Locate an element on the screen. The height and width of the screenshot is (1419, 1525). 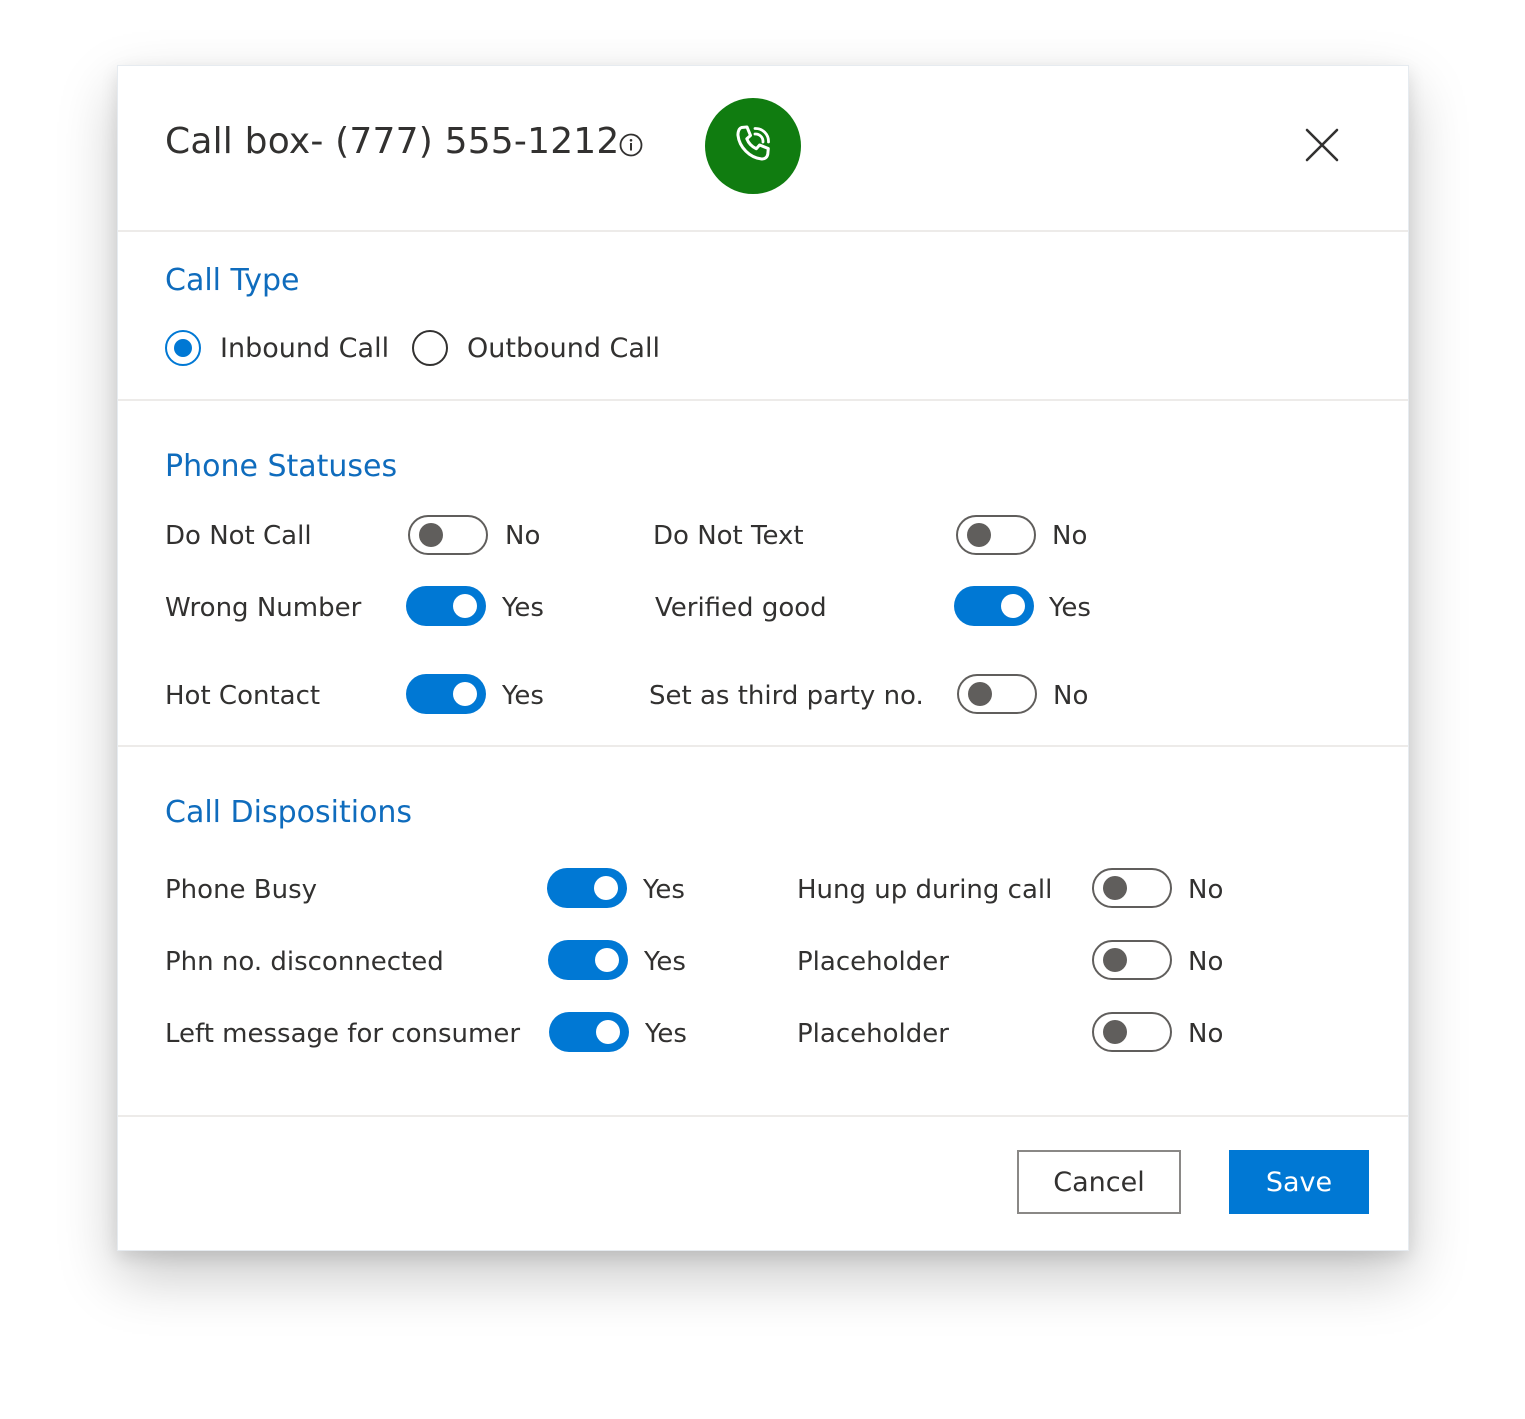
radio-label: Outbound Call is located at coordinates (563, 348).